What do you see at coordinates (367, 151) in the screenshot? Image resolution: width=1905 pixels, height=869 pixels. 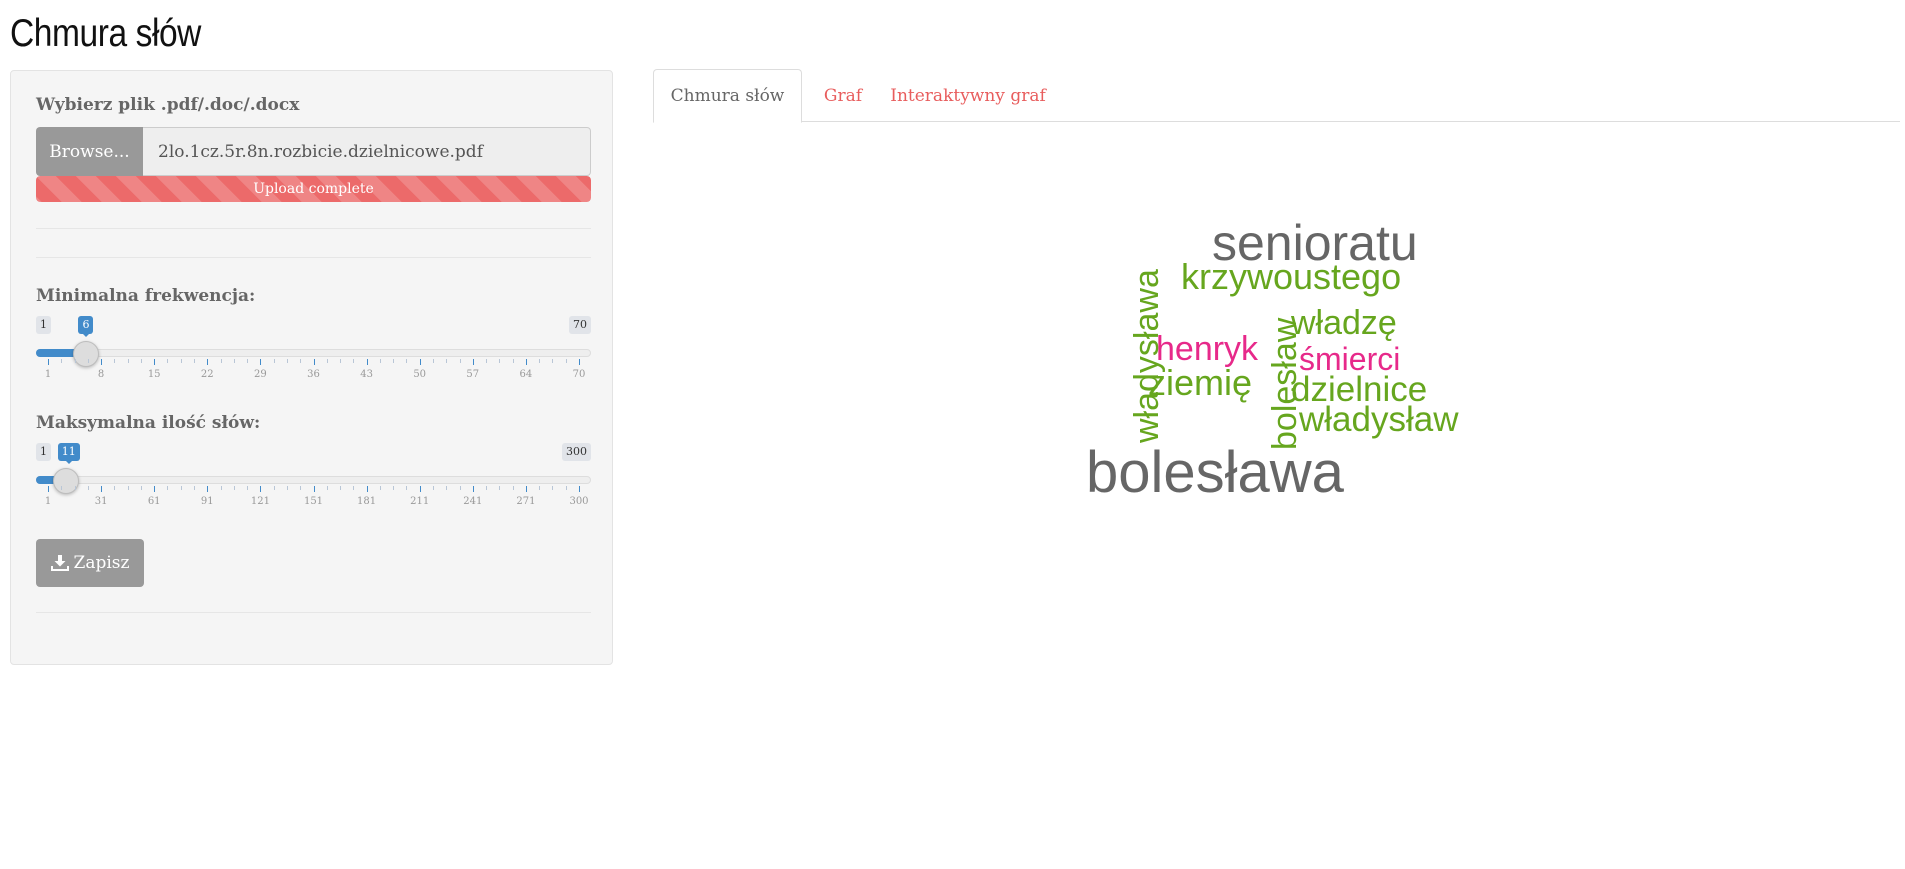 I see `file-name-field: 2lo.1cz.5r.8n.rozbicie.dzielnicowe.pdf` at bounding box center [367, 151].